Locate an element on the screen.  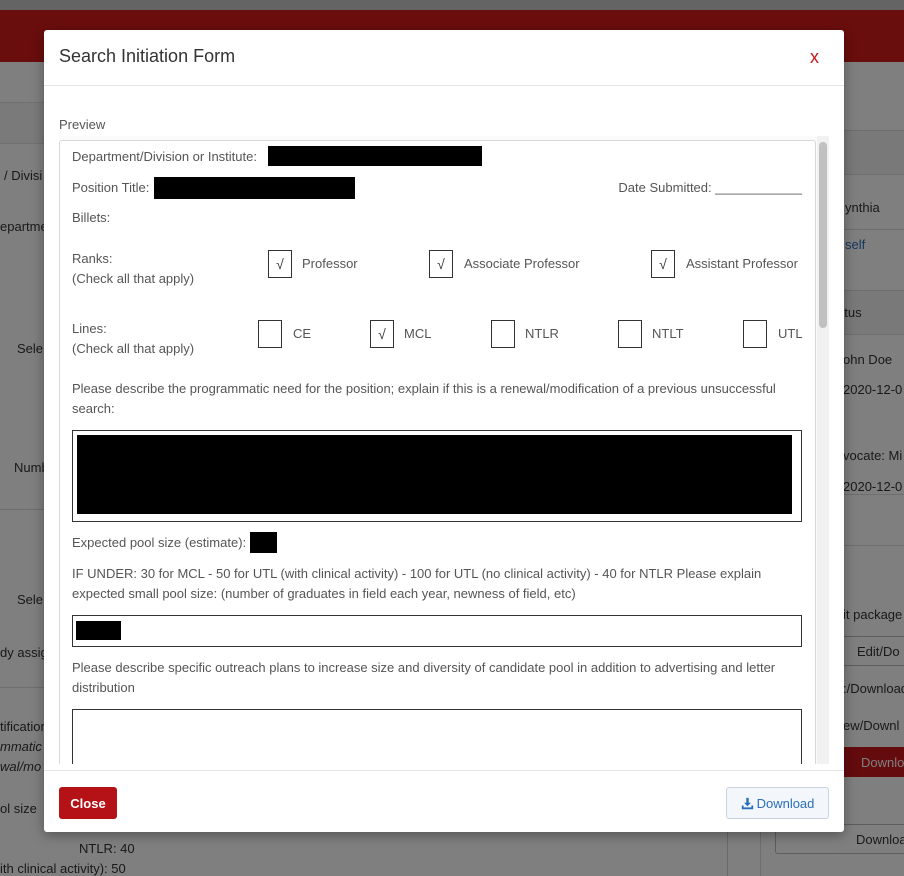
download-button: Download is located at coordinates (777, 803).